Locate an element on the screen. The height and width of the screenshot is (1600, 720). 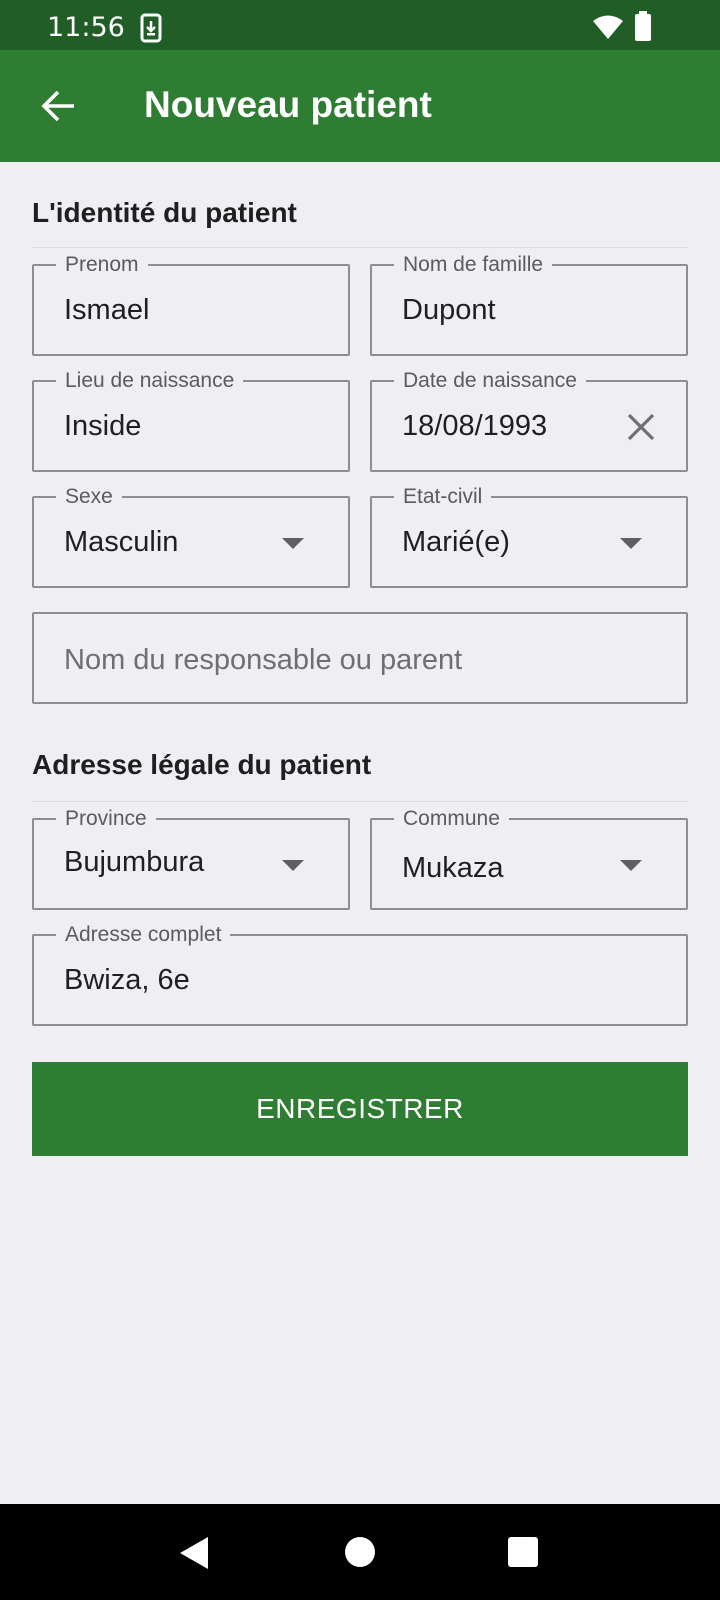
province-select: Province Bujumbura Mairie is located at coordinates (191, 858).